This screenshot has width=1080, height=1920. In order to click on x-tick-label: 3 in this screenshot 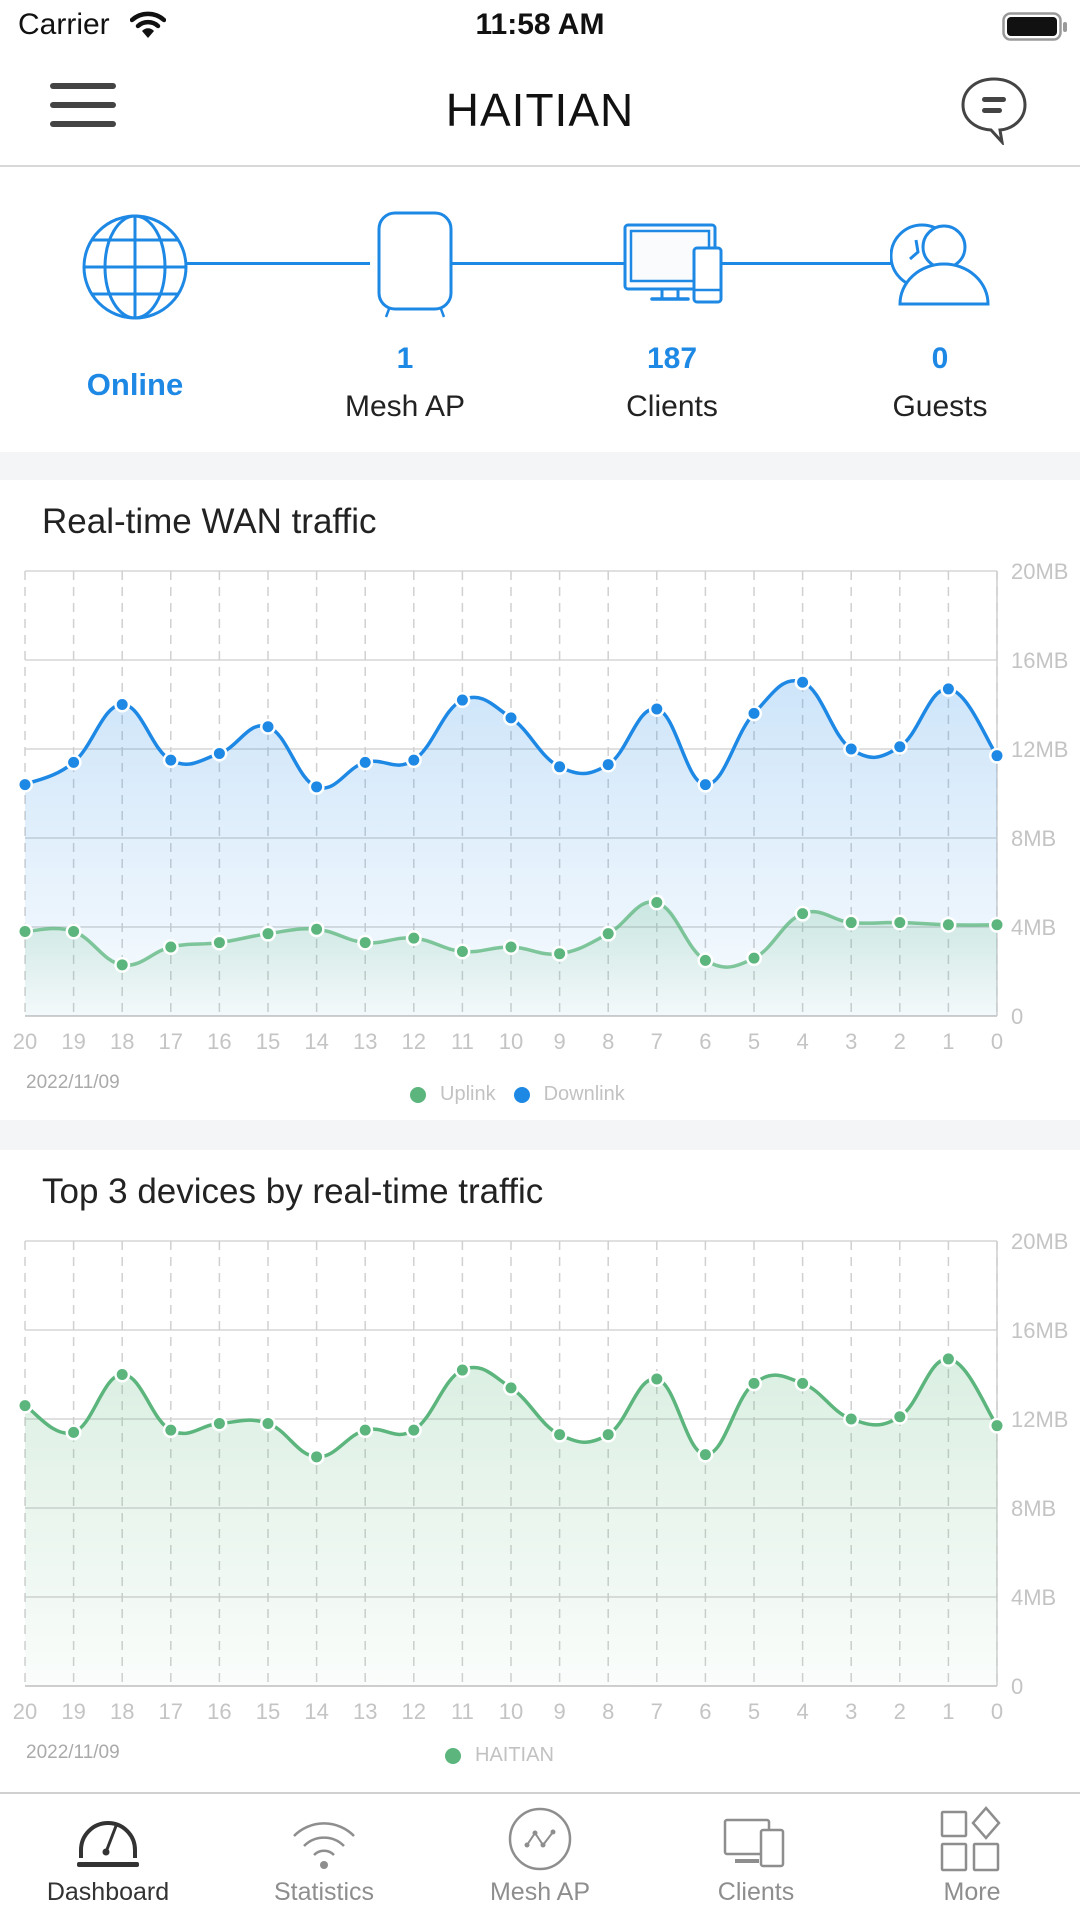, I will do `click(851, 1041)`.